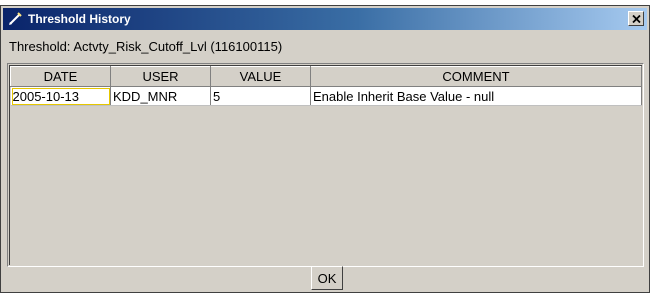  Describe the element at coordinates (325, 19) in the screenshot. I see `title-bar: Threshold History` at that location.